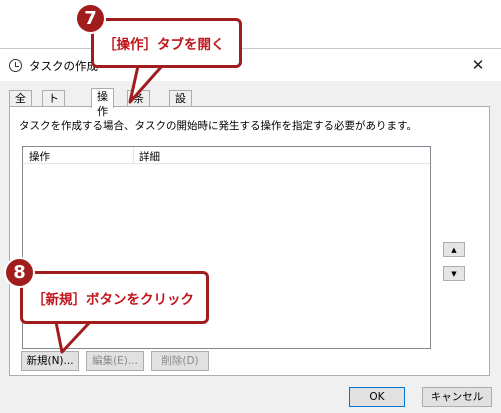  I want to click on callout-7-text: ［操作］タブを開く, so click(164, 45).